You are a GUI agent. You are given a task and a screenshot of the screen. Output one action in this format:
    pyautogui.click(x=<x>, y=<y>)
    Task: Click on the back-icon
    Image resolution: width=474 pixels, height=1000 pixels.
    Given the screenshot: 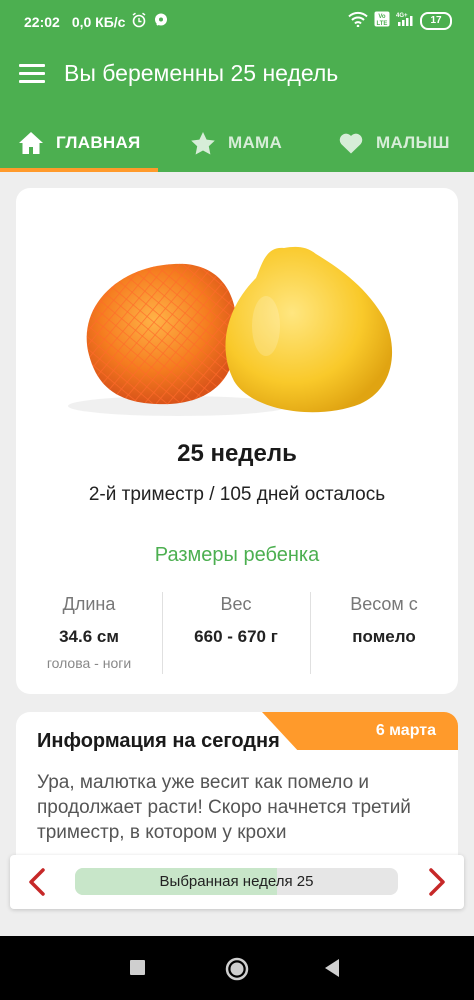 What is the action you would take?
    pyautogui.click(x=332, y=970)
    